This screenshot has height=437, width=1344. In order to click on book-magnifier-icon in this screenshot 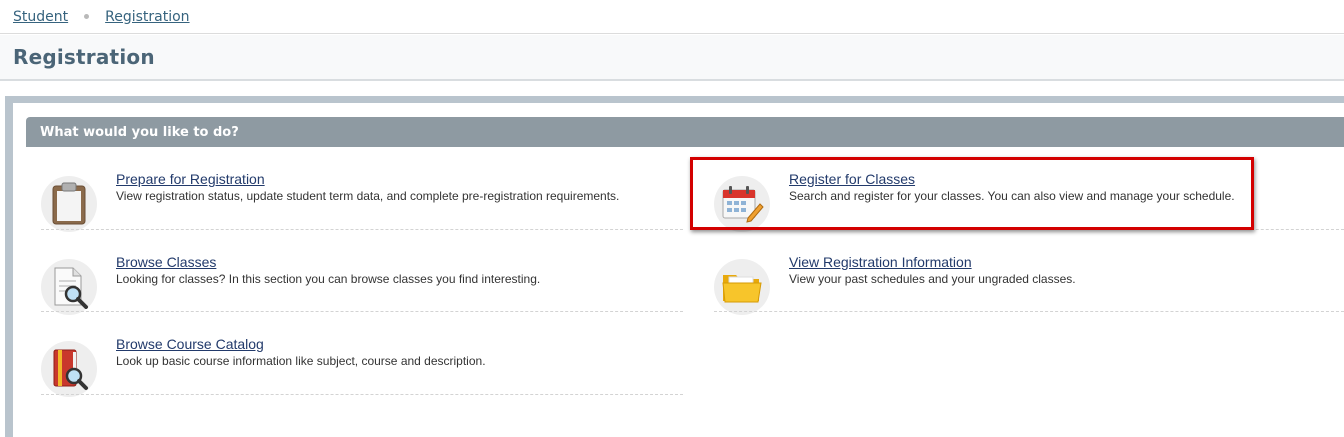, I will do `click(69, 369)`.